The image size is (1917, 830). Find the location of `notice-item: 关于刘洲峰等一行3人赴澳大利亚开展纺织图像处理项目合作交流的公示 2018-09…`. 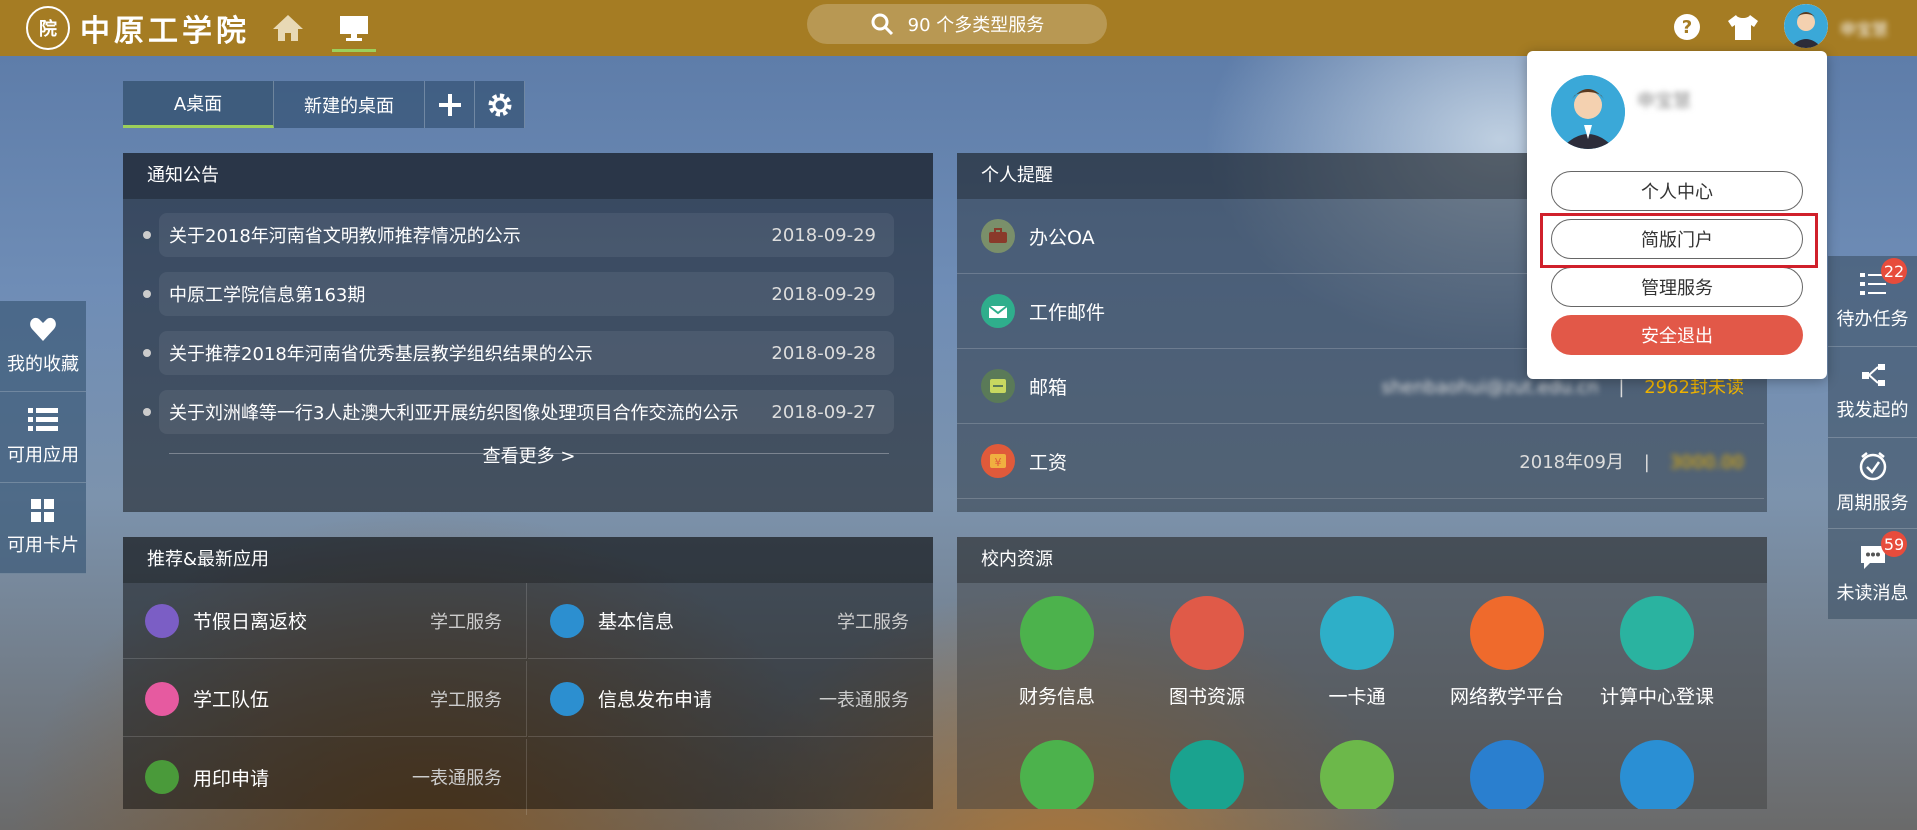

notice-item: 关于刘洲峰等一行3人赴澳大利亚开展纺织图像处理项目合作交流的公示 2018-09… is located at coordinates (518, 412).